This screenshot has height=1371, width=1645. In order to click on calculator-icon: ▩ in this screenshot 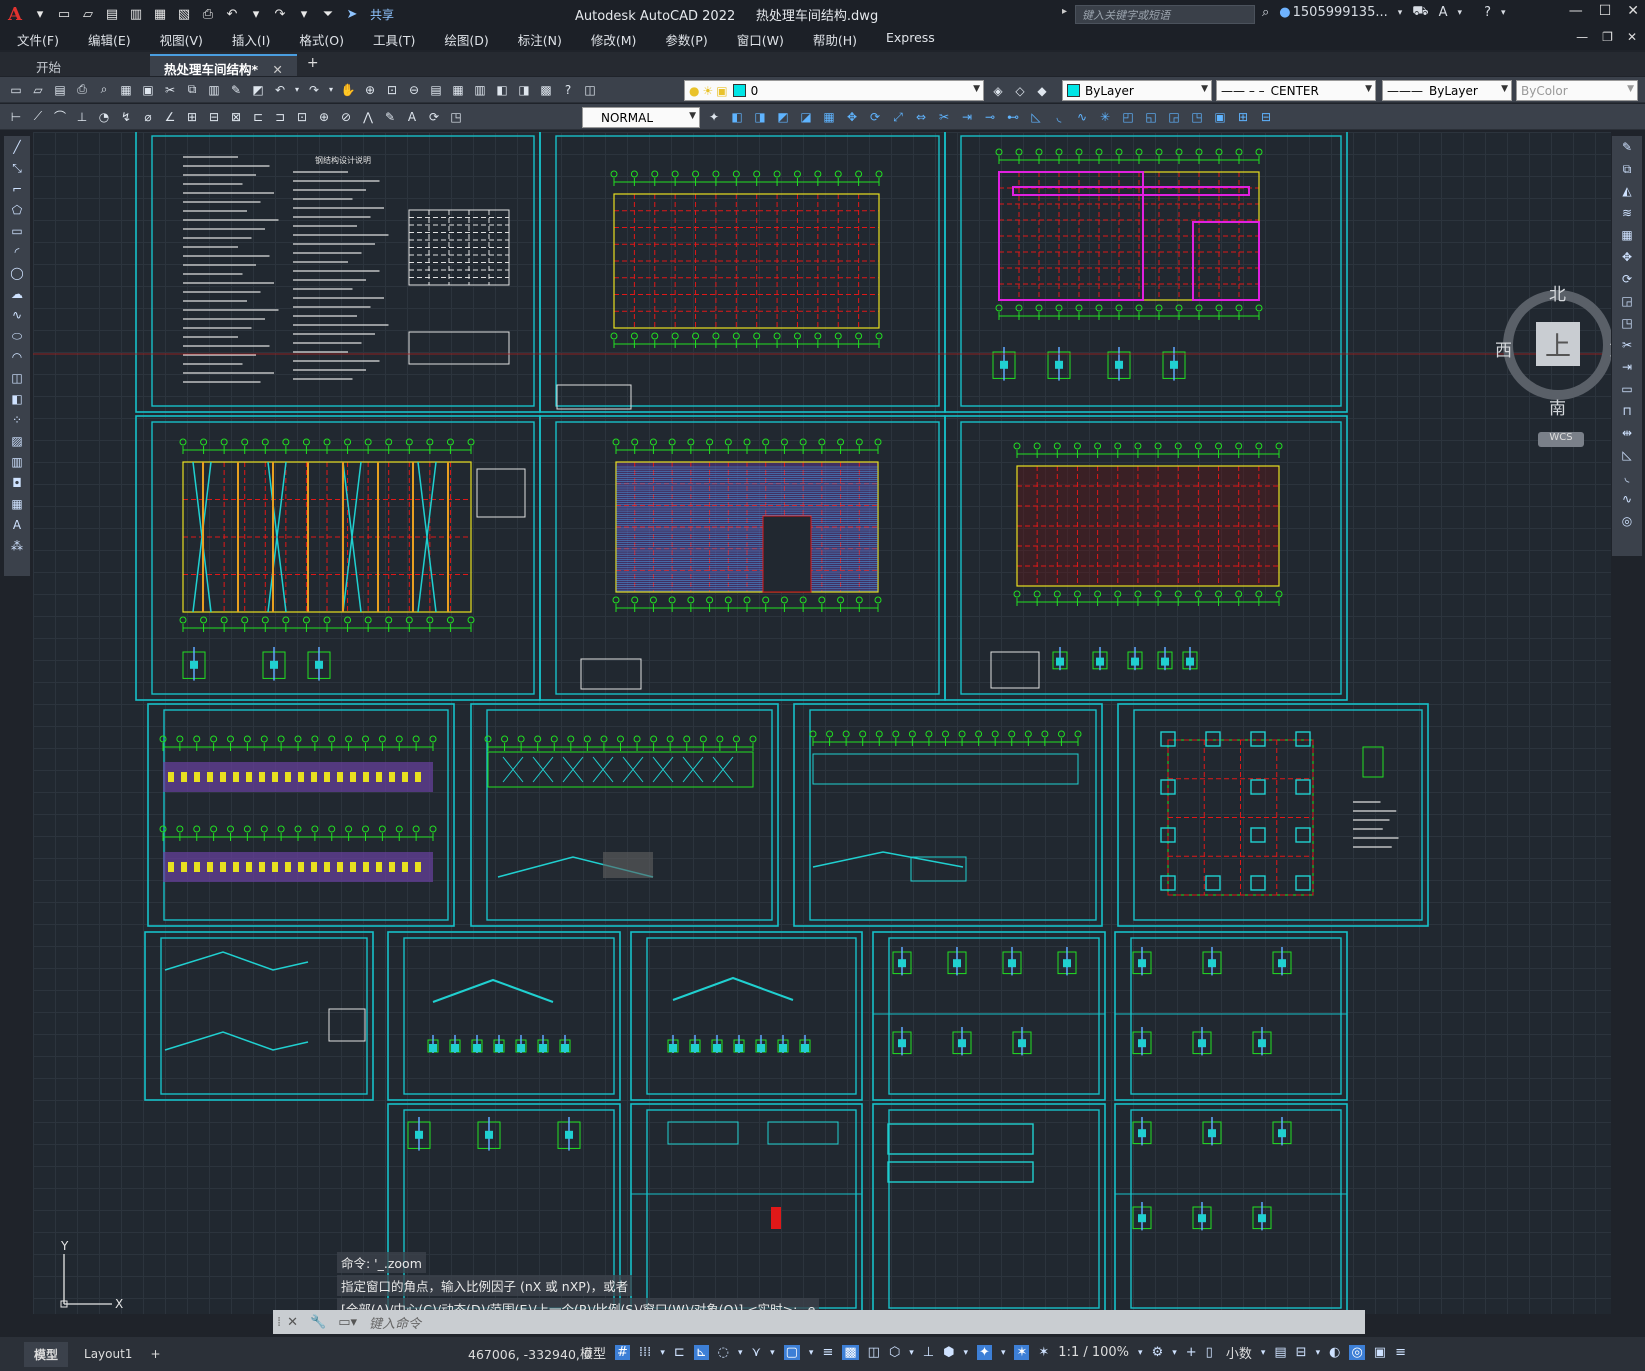, I will do `click(546, 90)`.